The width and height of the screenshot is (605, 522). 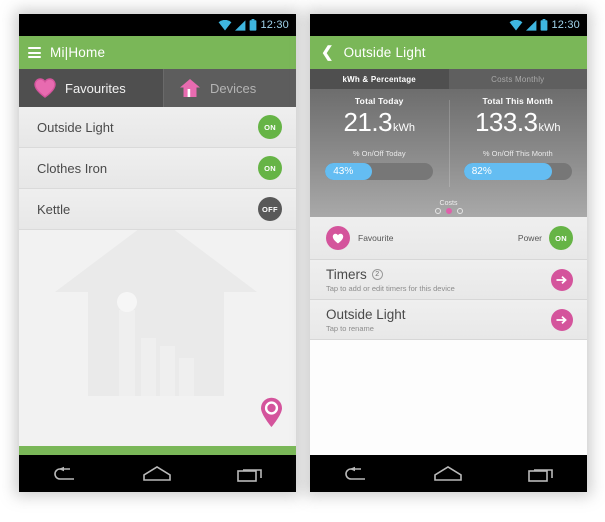 I want to click on pager-dot-active, so click(x=448, y=211).